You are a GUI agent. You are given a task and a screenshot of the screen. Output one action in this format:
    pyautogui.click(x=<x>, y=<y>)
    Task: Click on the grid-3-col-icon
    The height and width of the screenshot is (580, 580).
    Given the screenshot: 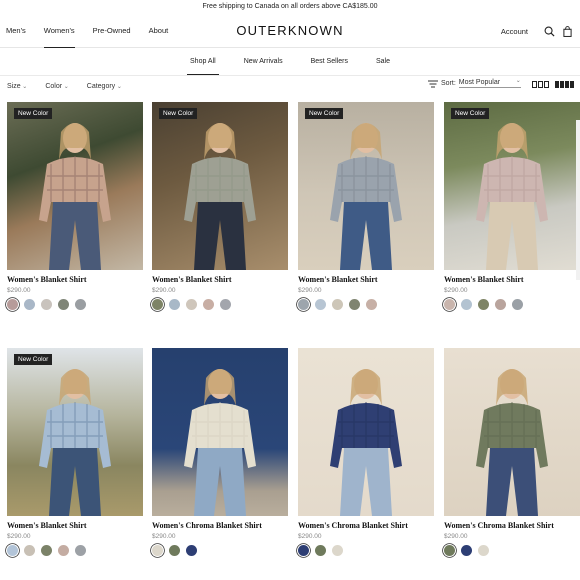 What is the action you would take?
    pyautogui.click(x=541, y=84)
    